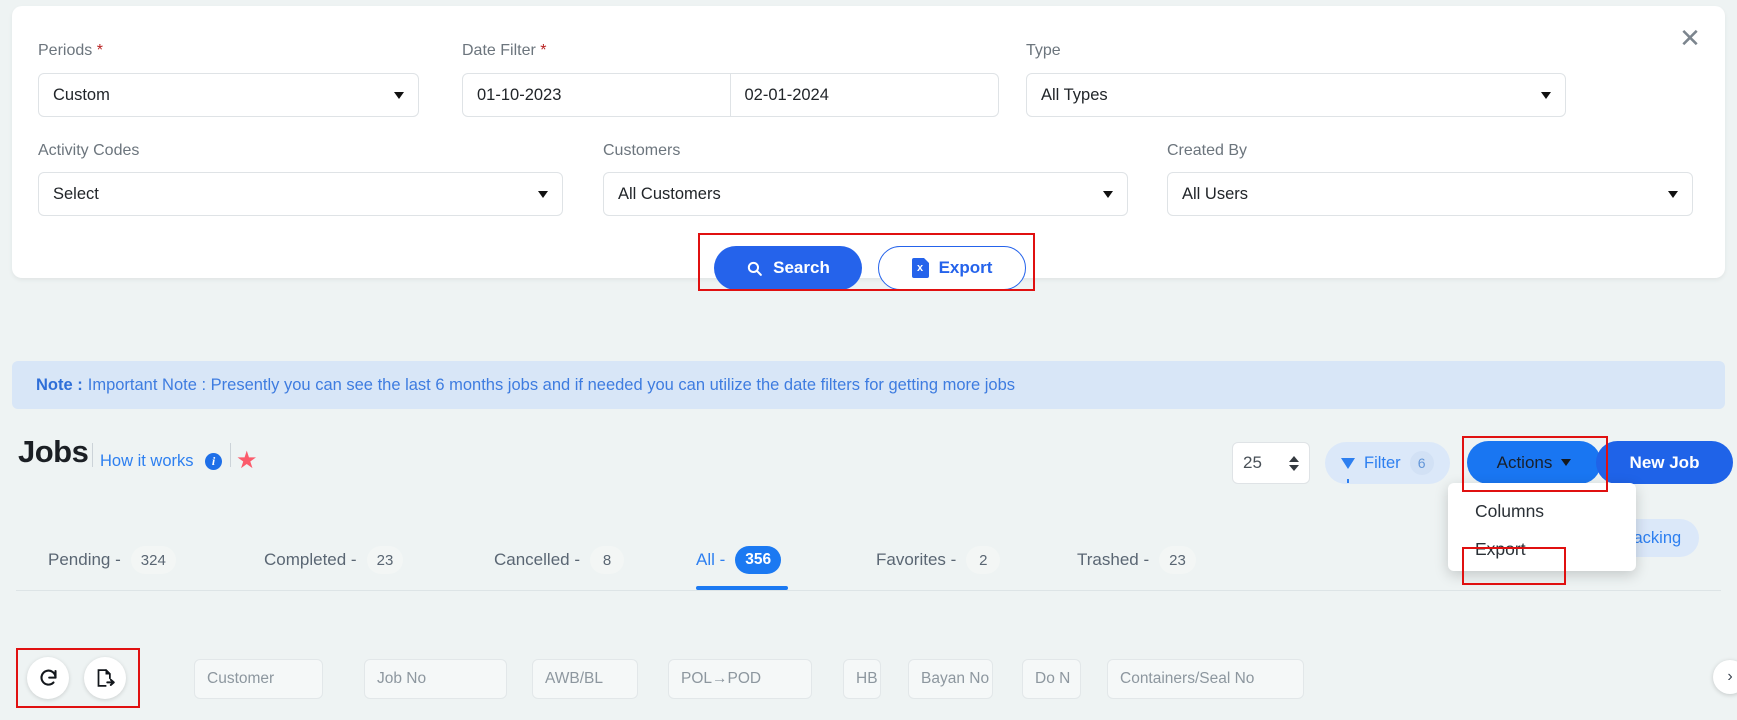  I want to click on page-title: Jobs, so click(53, 451).